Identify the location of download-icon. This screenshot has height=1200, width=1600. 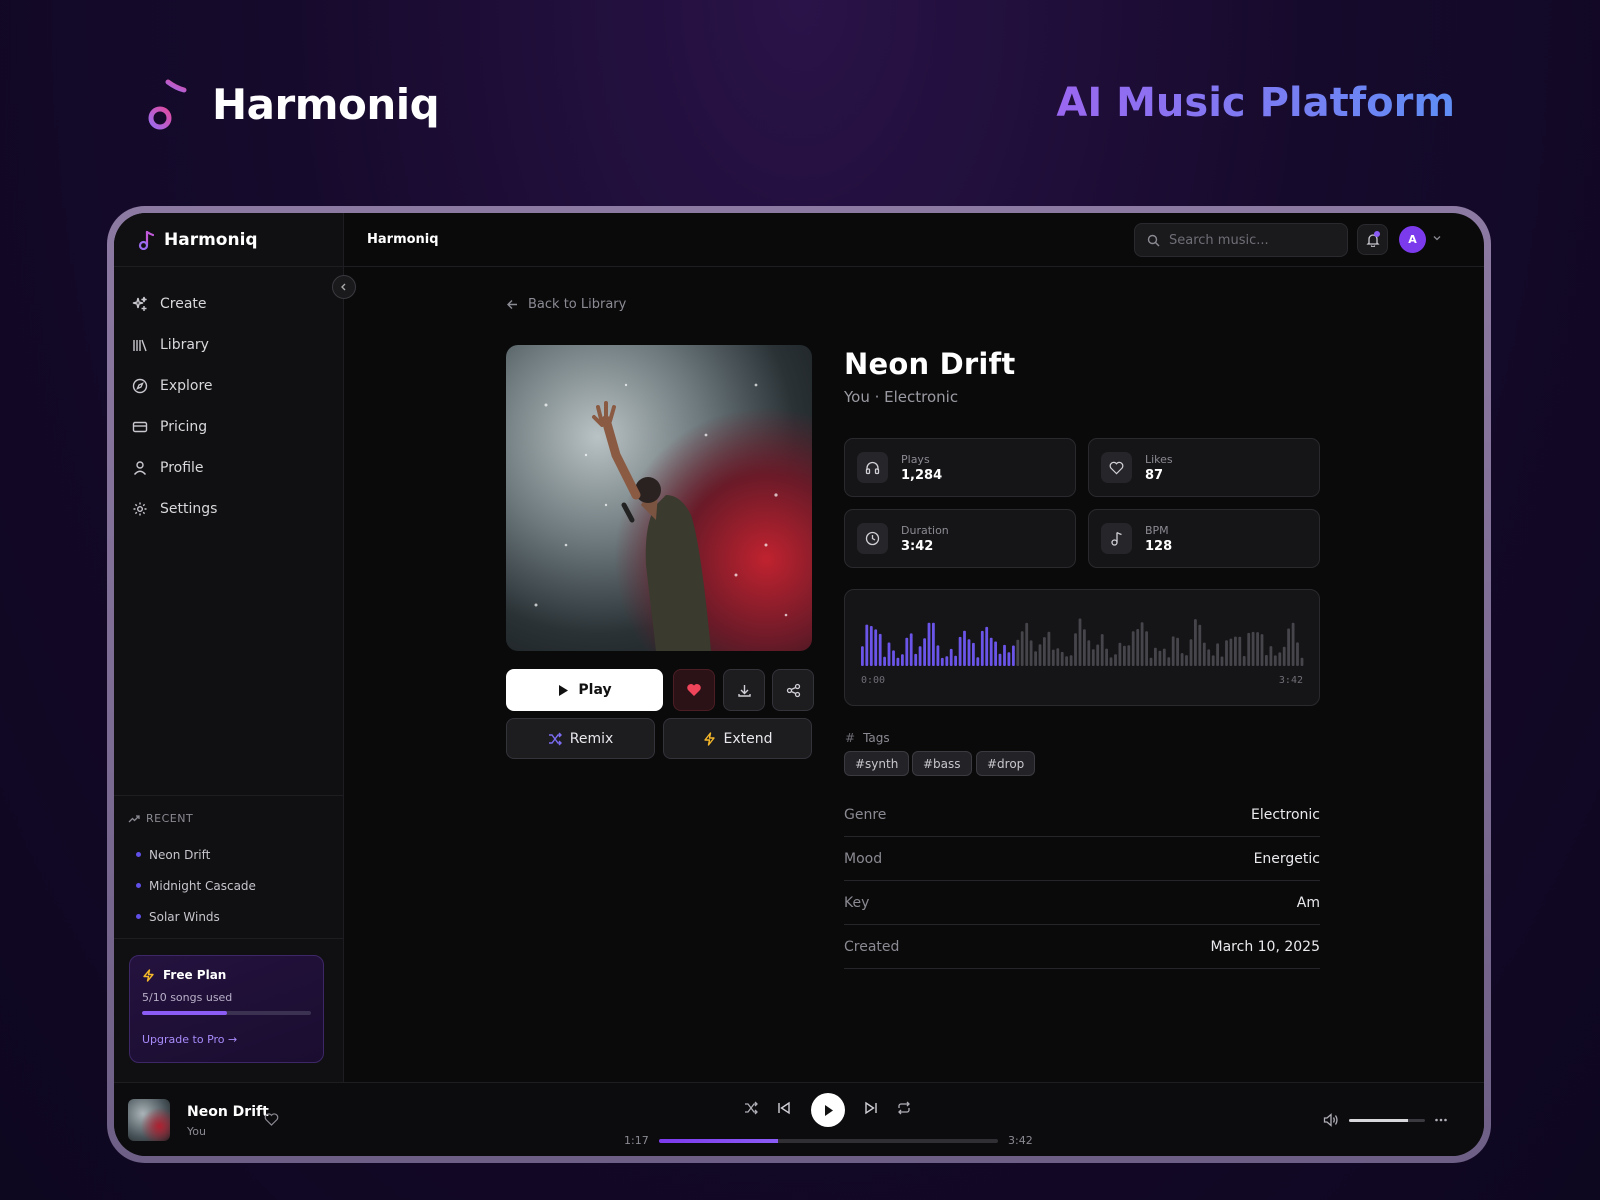
(744, 690).